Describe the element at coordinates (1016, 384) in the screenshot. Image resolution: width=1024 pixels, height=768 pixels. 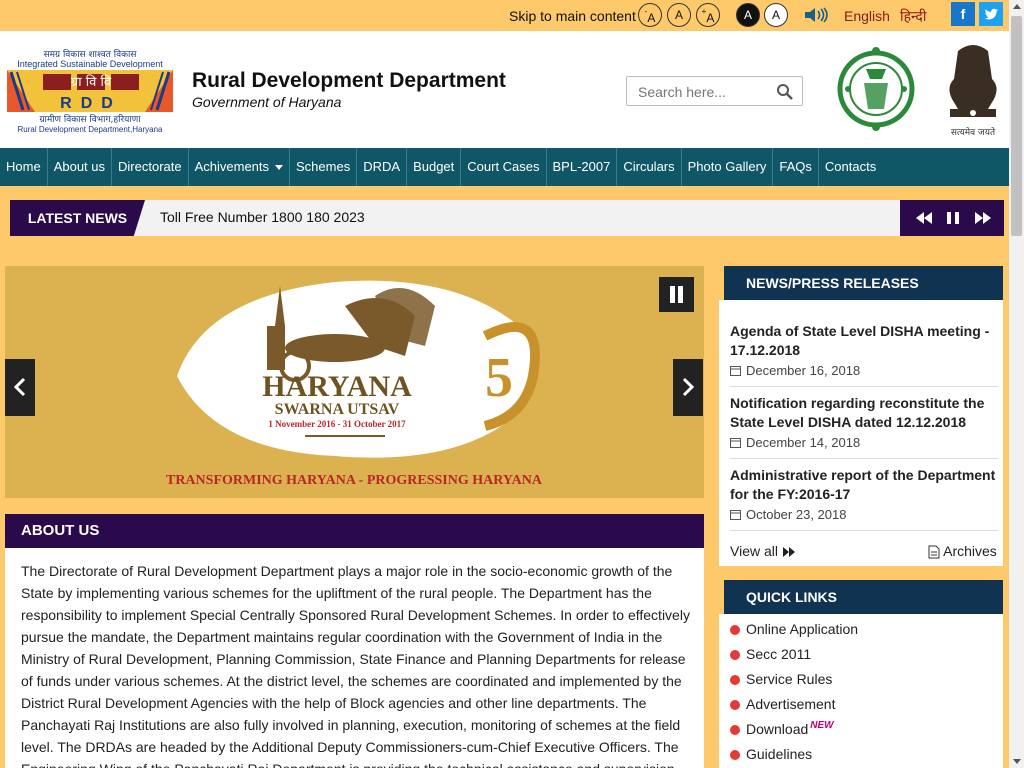
I see `page-scrollbar` at that location.